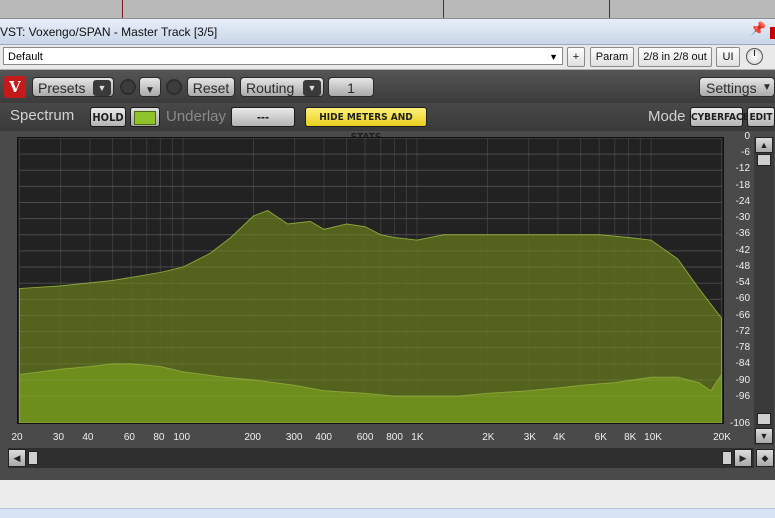 This screenshot has width=775, height=518. I want to click on scroll-up-icon: ▲, so click(764, 145).